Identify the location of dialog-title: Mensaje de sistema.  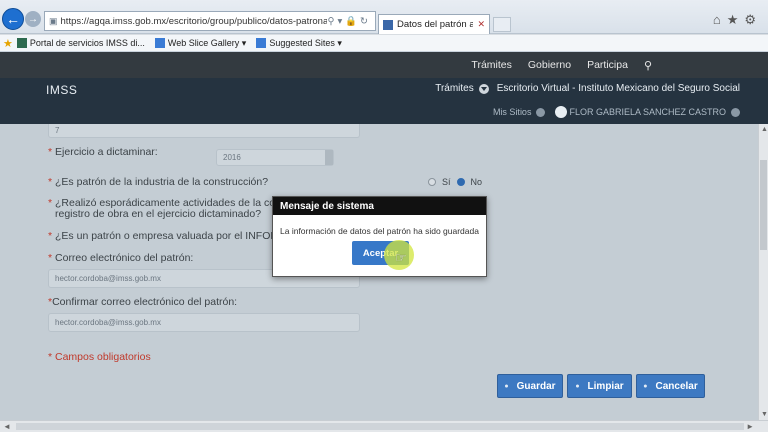
(379, 206).